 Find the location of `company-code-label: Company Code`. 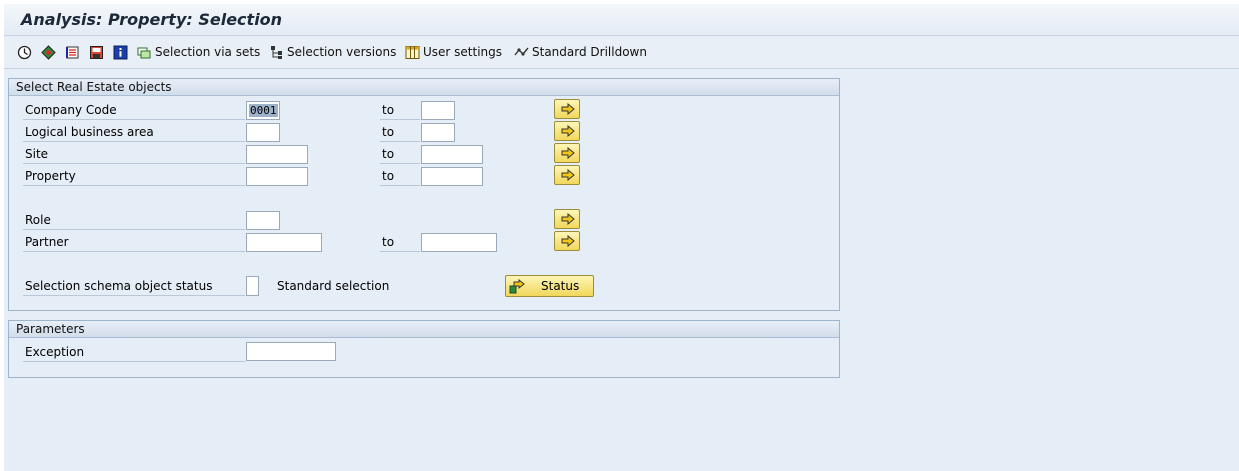

company-code-label: Company Code is located at coordinates (134, 110).